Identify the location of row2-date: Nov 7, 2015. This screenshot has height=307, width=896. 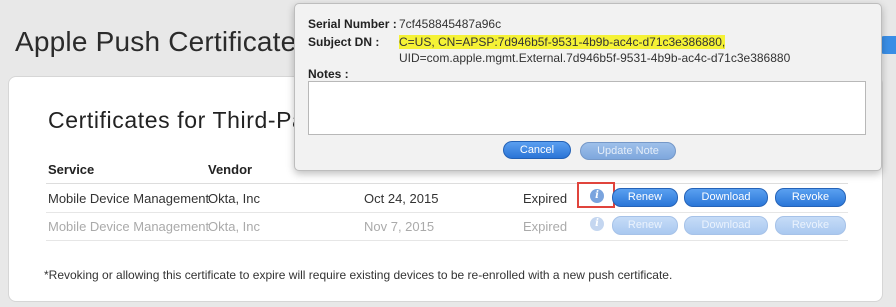
(399, 226).